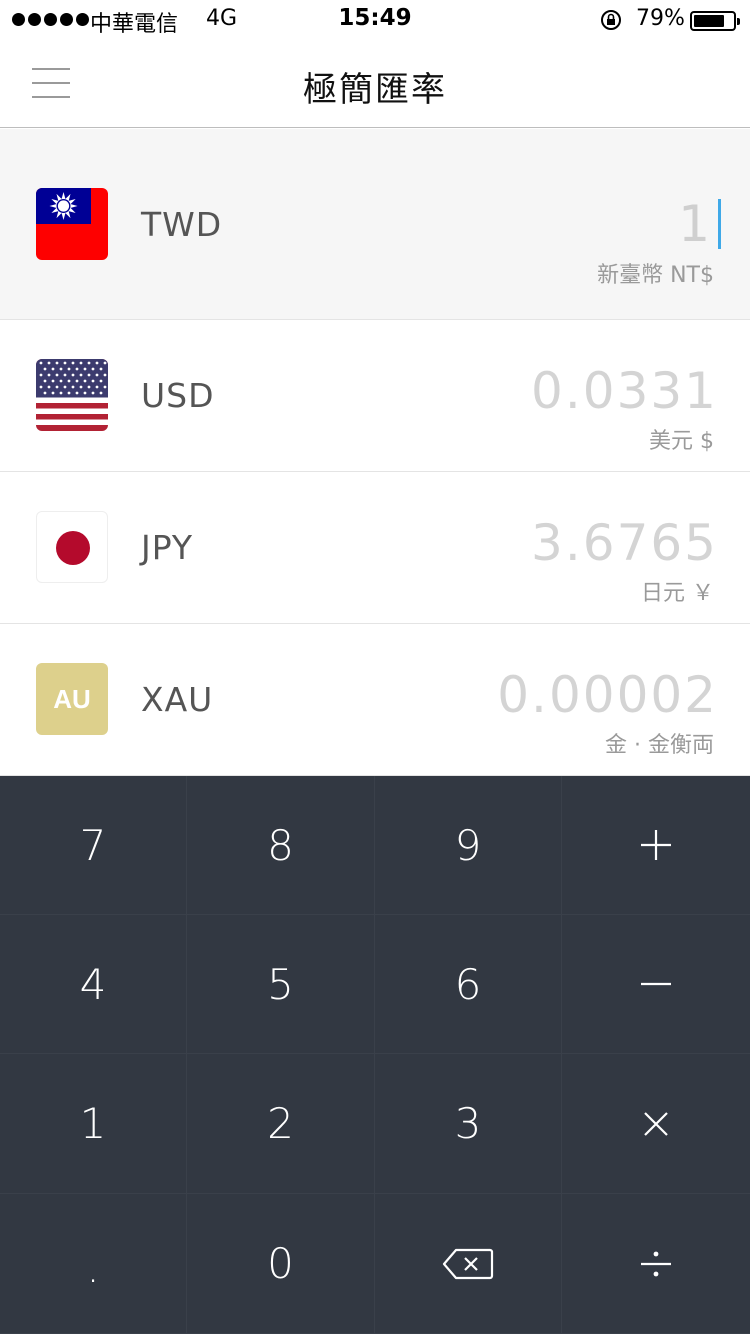 The height and width of the screenshot is (1334, 750). I want to click on key-9: 9, so click(468, 845).